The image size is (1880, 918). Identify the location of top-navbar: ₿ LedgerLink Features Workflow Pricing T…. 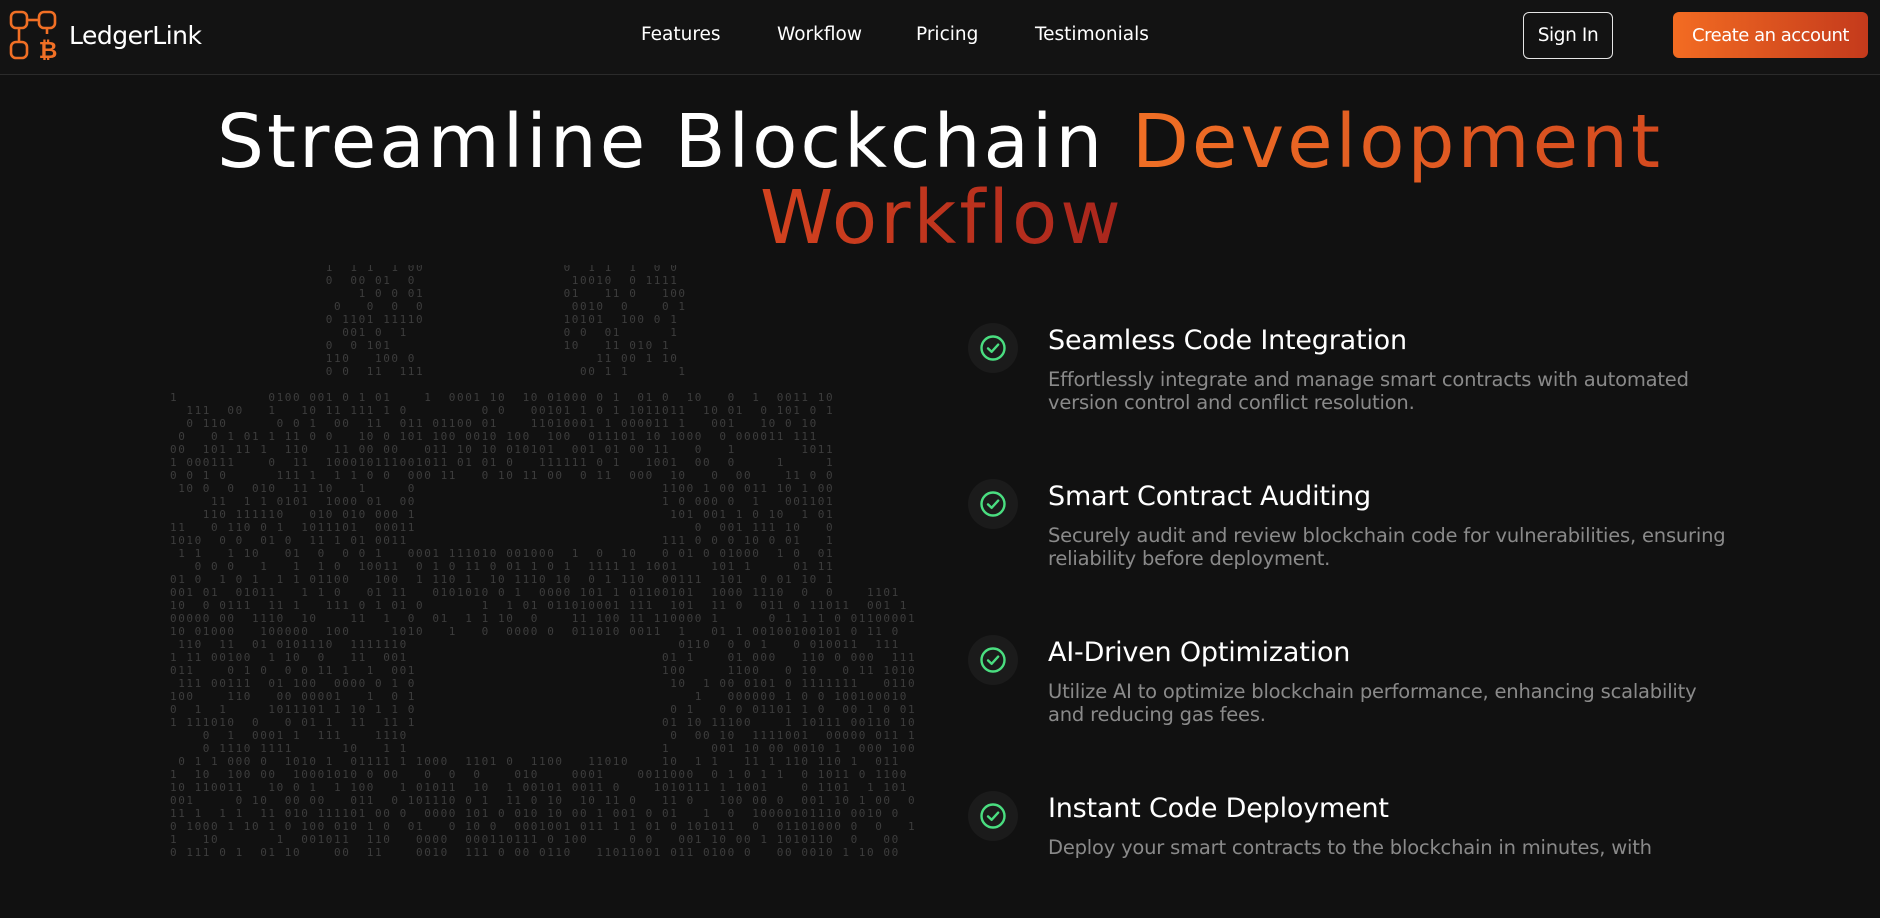
(940, 37).